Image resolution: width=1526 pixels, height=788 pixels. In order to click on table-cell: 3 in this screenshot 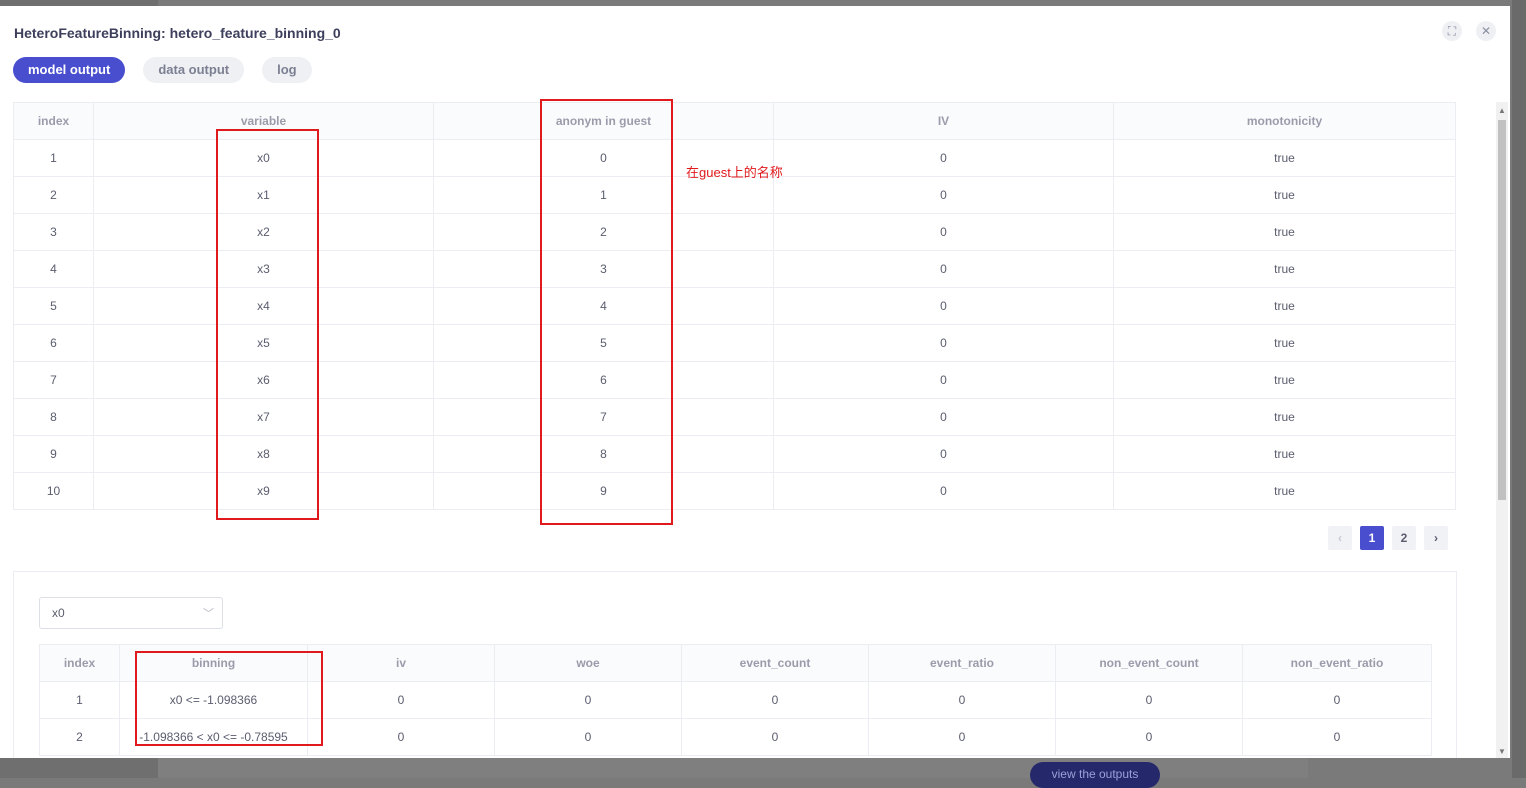, I will do `click(53, 232)`.